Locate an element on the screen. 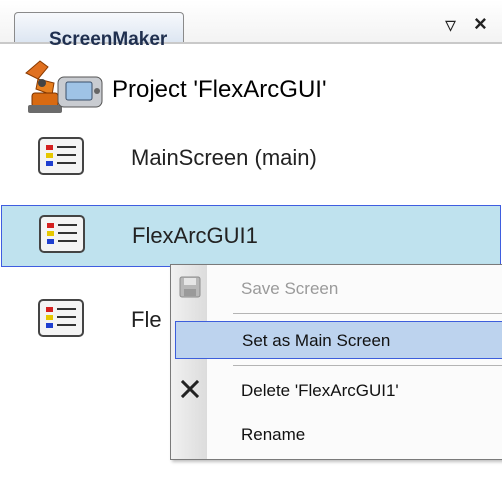 The image size is (502, 498). tree-item-flexarcgui1: FlexArcGUI1 is located at coordinates (251, 236).